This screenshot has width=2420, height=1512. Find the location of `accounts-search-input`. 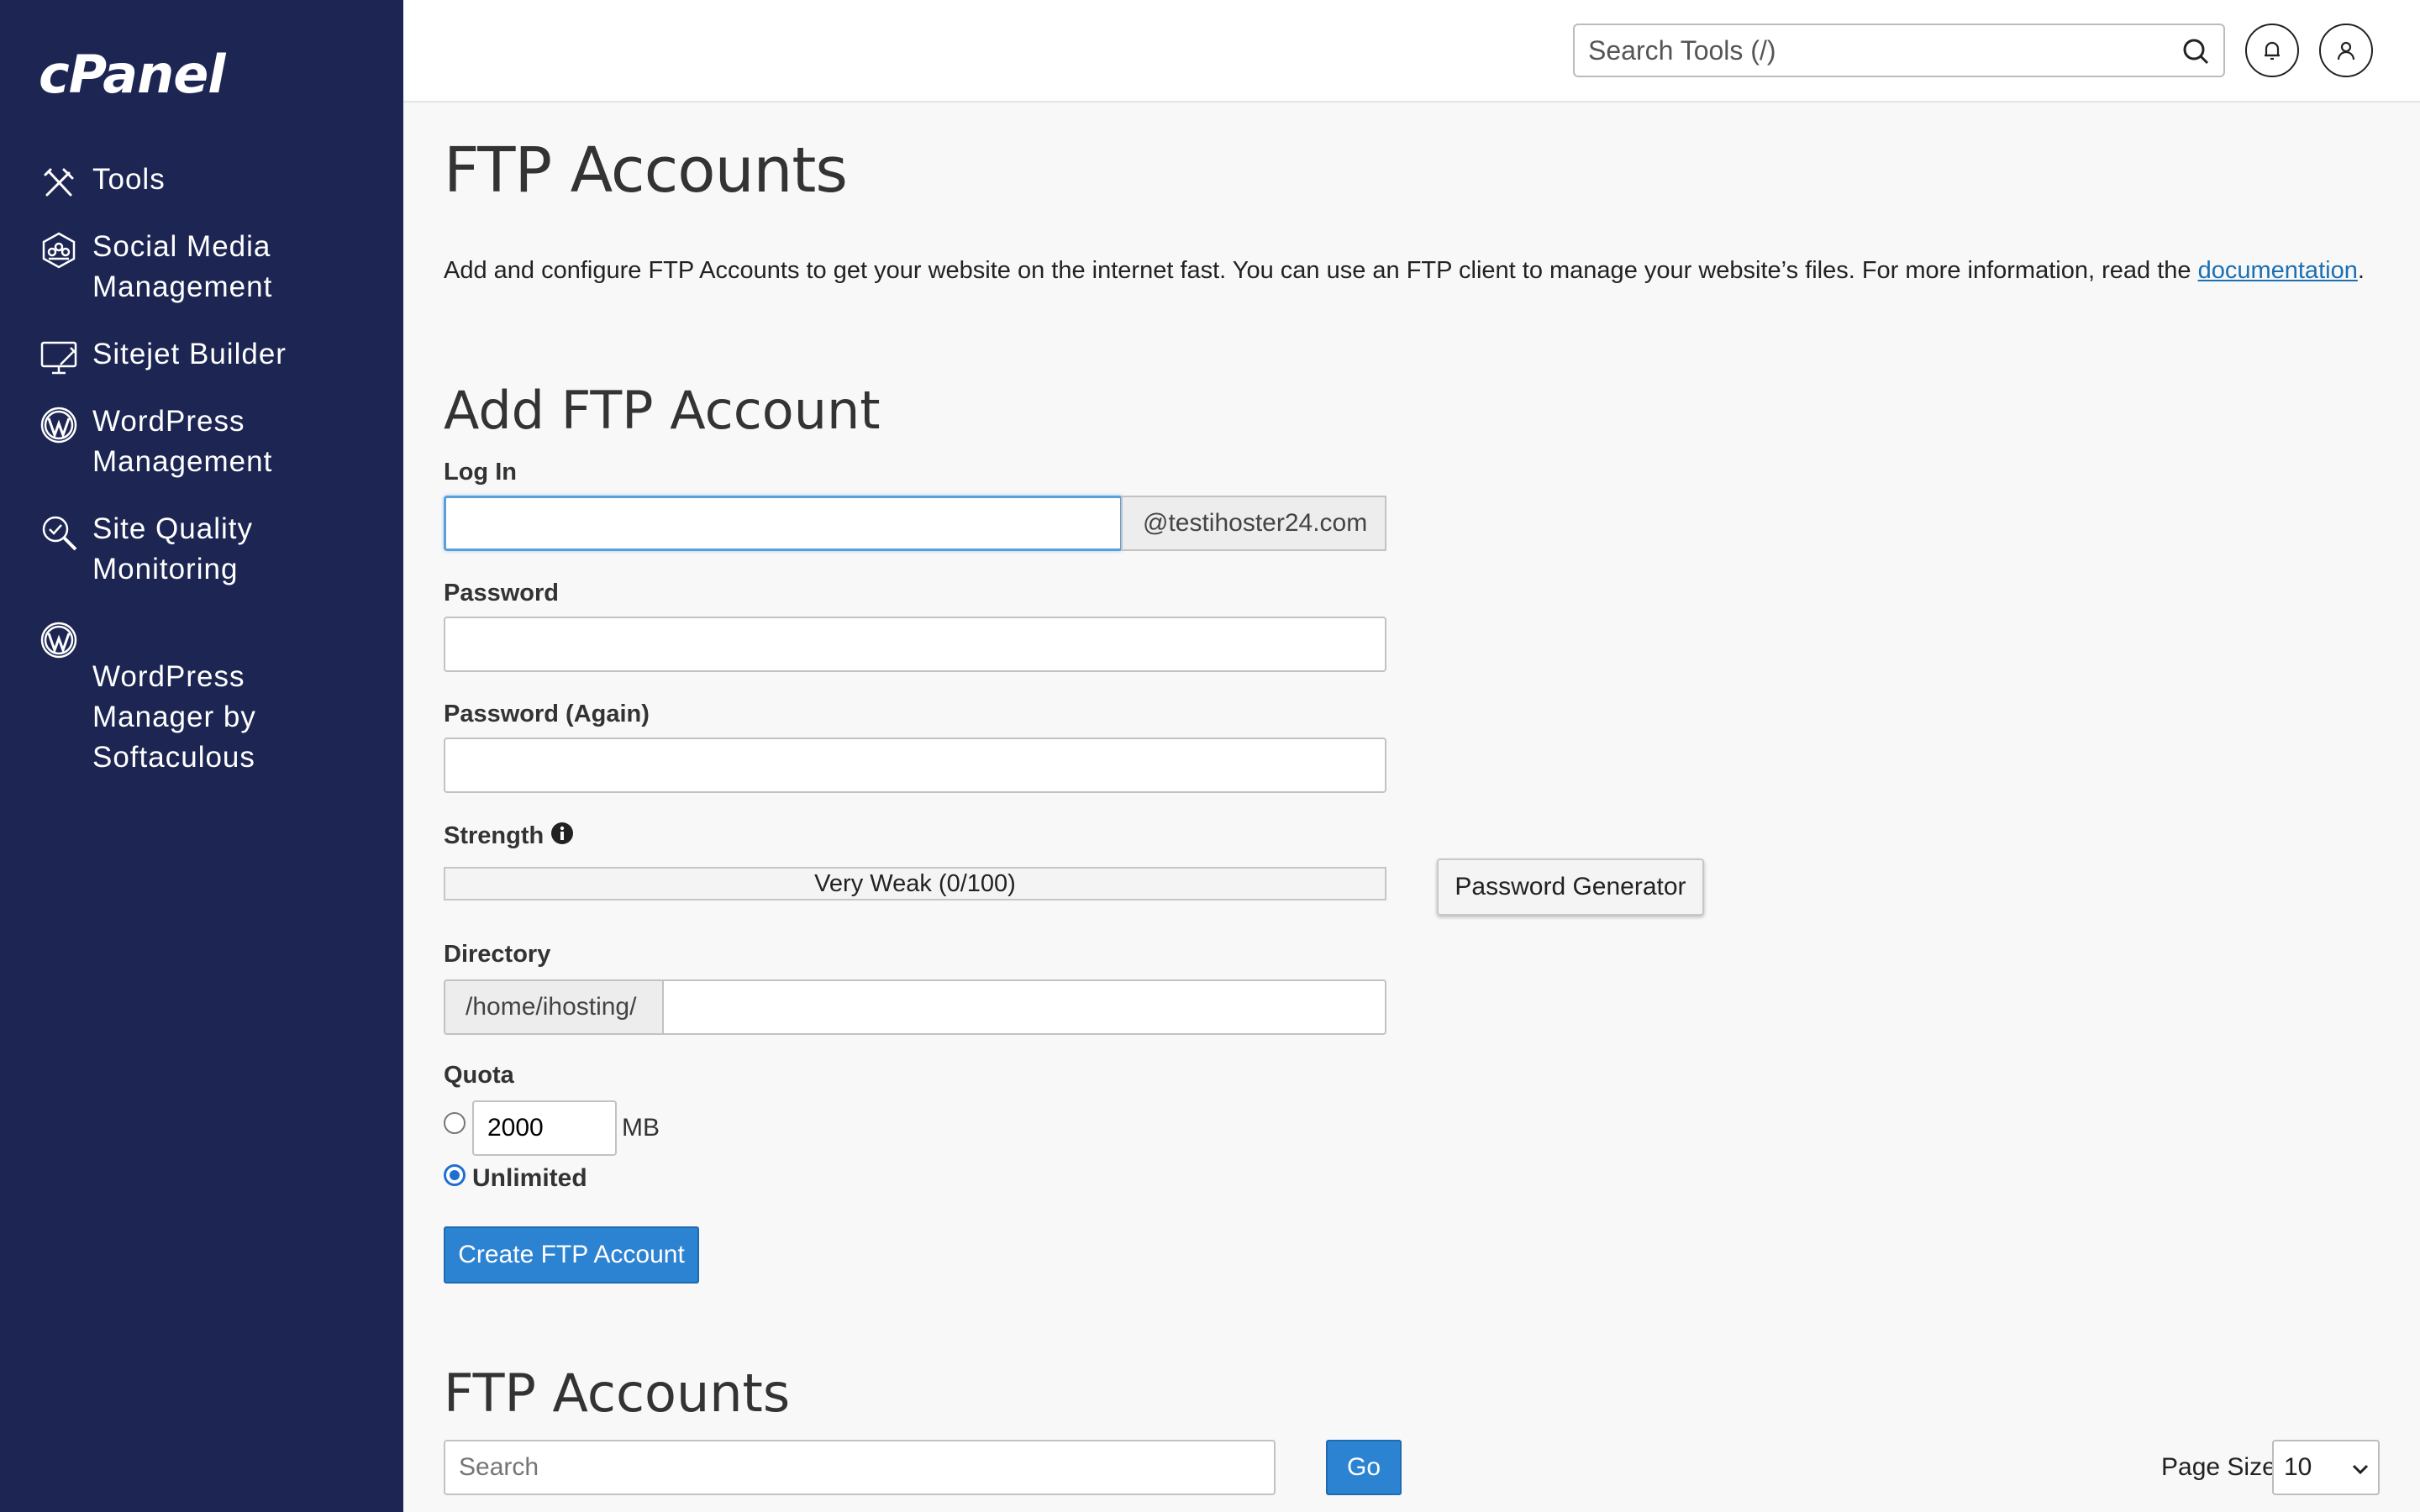

accounts-search-input is located at coordinates (860, 1467).